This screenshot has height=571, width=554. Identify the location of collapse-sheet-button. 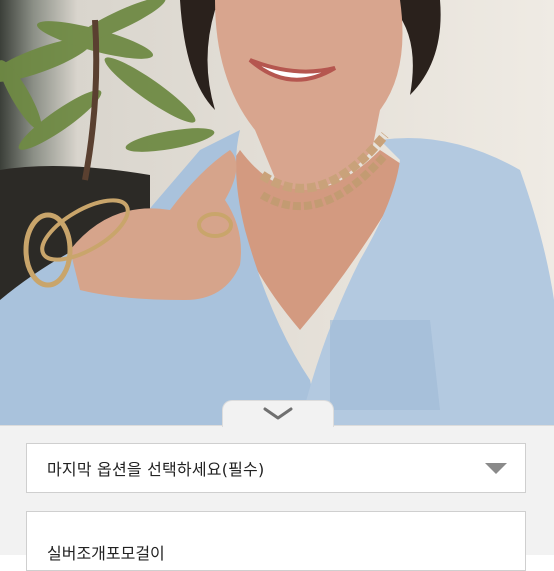
(278, 413).